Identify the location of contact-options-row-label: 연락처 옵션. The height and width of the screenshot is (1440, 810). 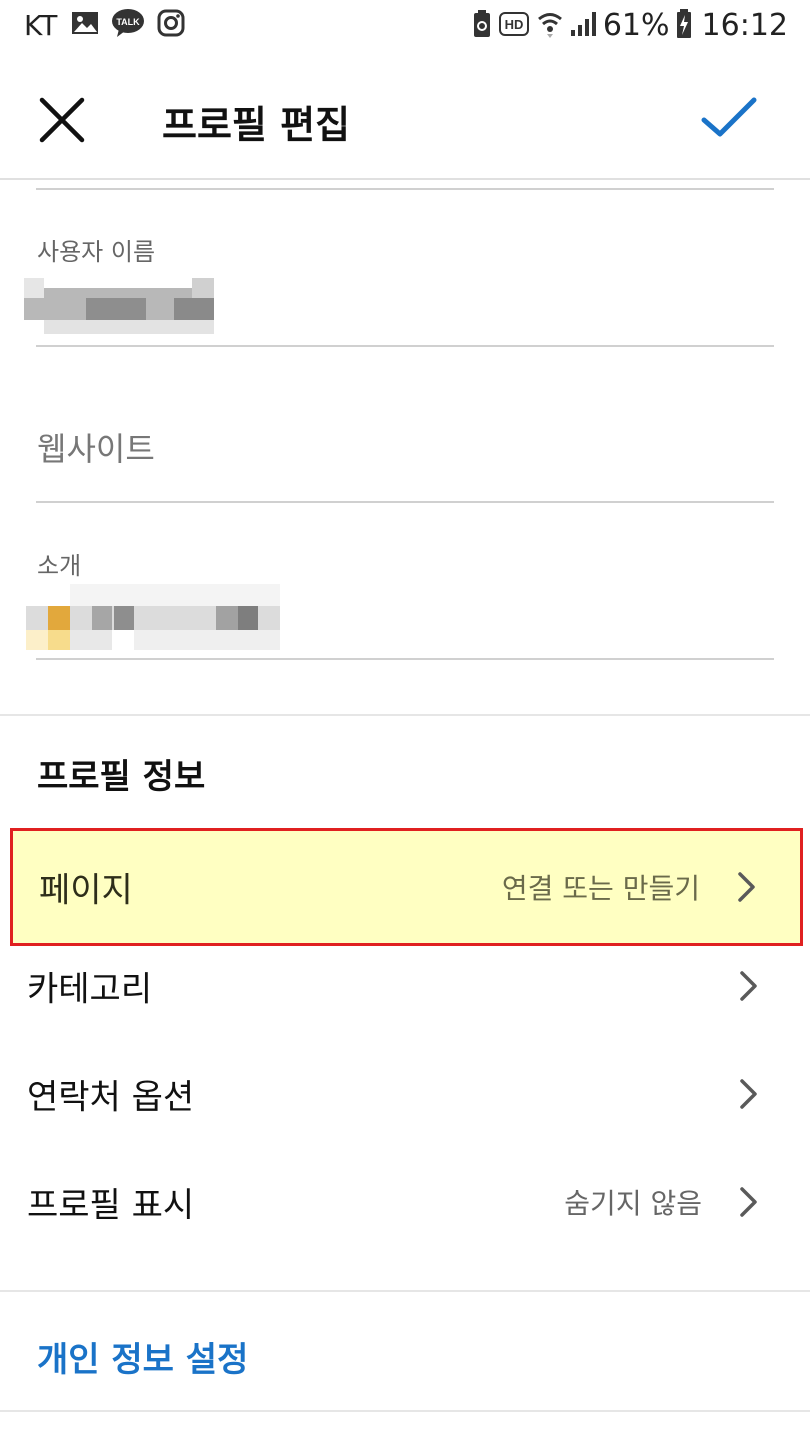
(111, 1097).